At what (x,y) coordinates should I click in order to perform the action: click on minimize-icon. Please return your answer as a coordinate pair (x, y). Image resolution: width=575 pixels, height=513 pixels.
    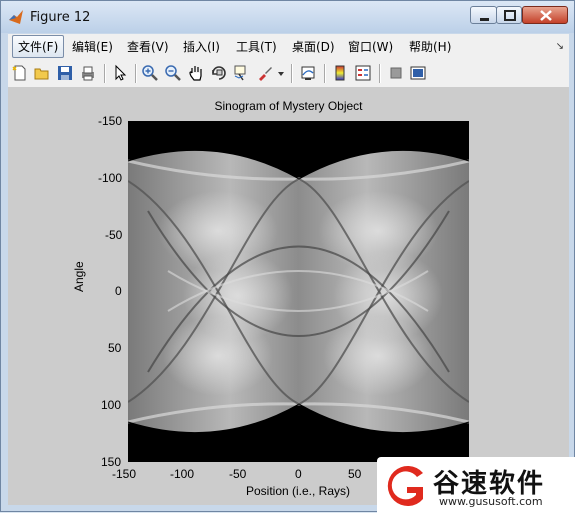
    Looking at the image, I should click on (484, 19).